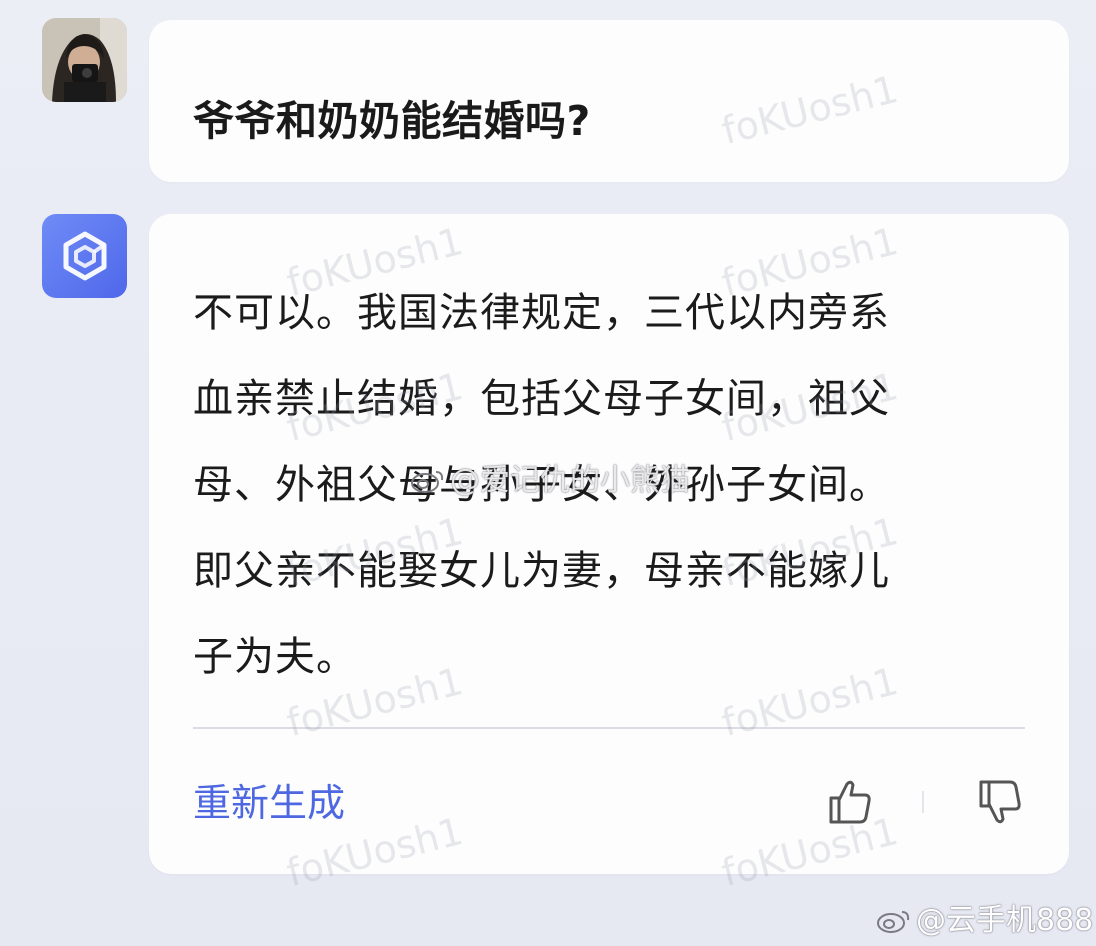  What do you see at coordinates (541, 399) in the screenshot?
I see `answer-line: 血亲禁止结婚，包括父母子女间，祖父` at bounding box center [541, 399].